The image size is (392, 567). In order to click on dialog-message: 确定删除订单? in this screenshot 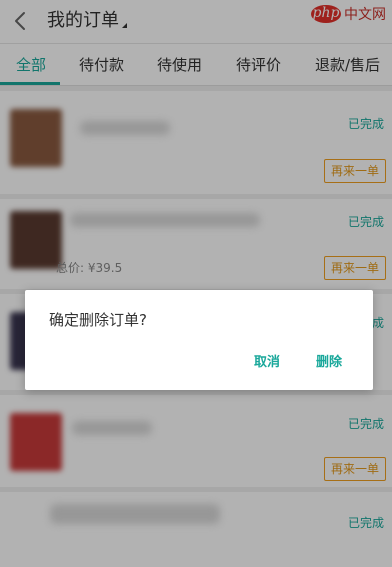, I will do `click(98, 320)`.